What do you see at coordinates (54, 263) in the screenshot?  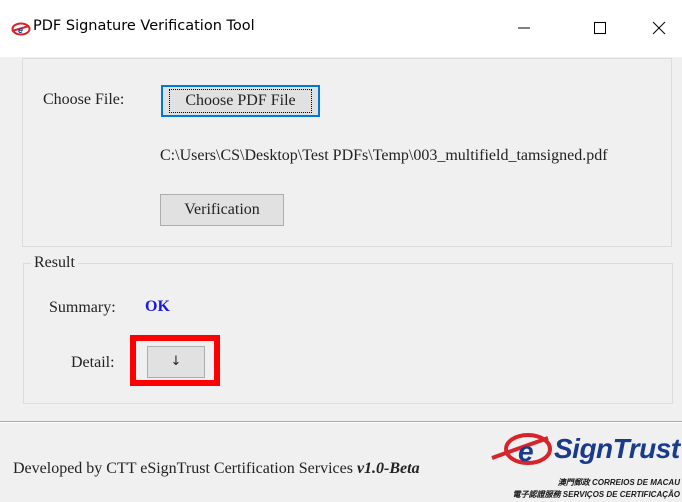 I see `result-group-label: Result` at bounding box center [54, 263].